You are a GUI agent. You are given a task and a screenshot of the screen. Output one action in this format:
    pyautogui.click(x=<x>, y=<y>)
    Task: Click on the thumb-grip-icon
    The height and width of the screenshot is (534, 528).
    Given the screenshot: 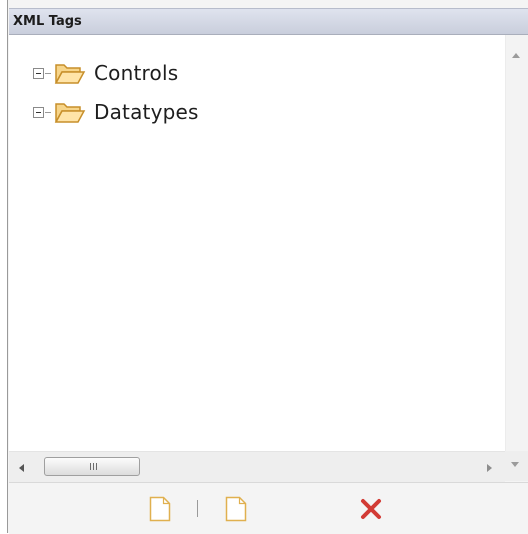 What is the action you would take?
    pyautogui.click(x=90, y=466)
    